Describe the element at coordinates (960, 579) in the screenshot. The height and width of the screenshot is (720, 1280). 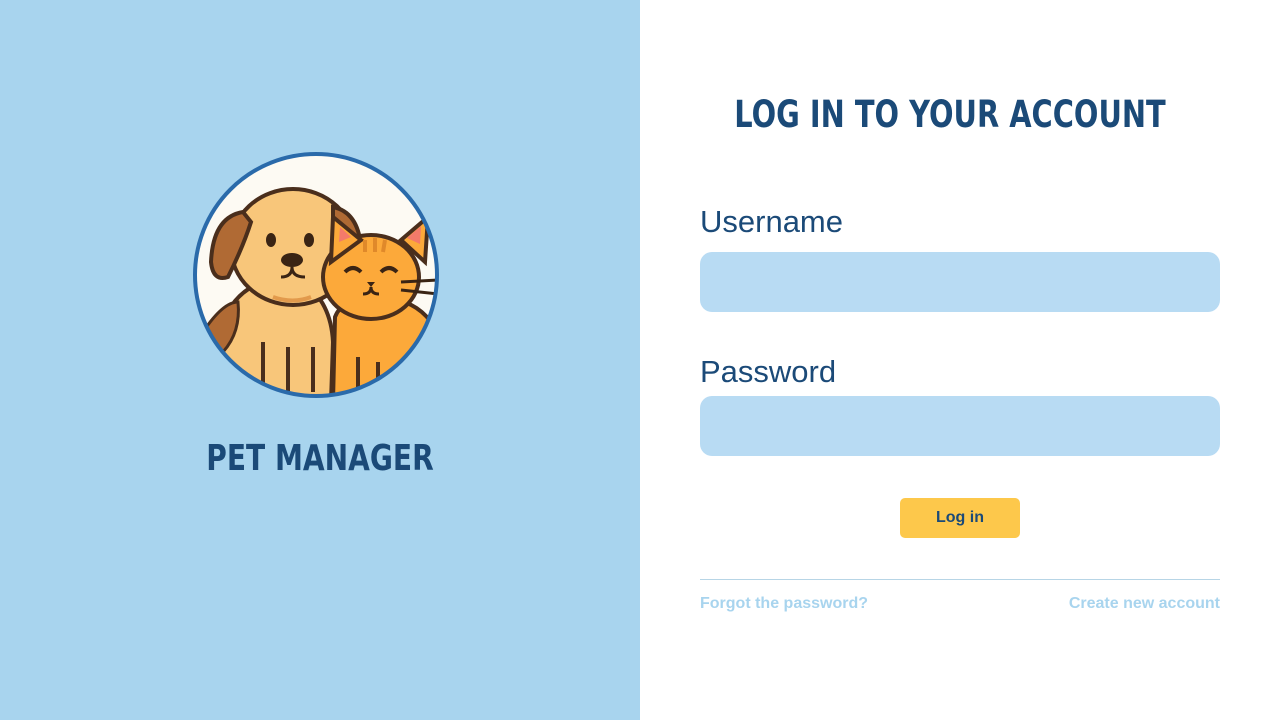
I see `divider` at that location.